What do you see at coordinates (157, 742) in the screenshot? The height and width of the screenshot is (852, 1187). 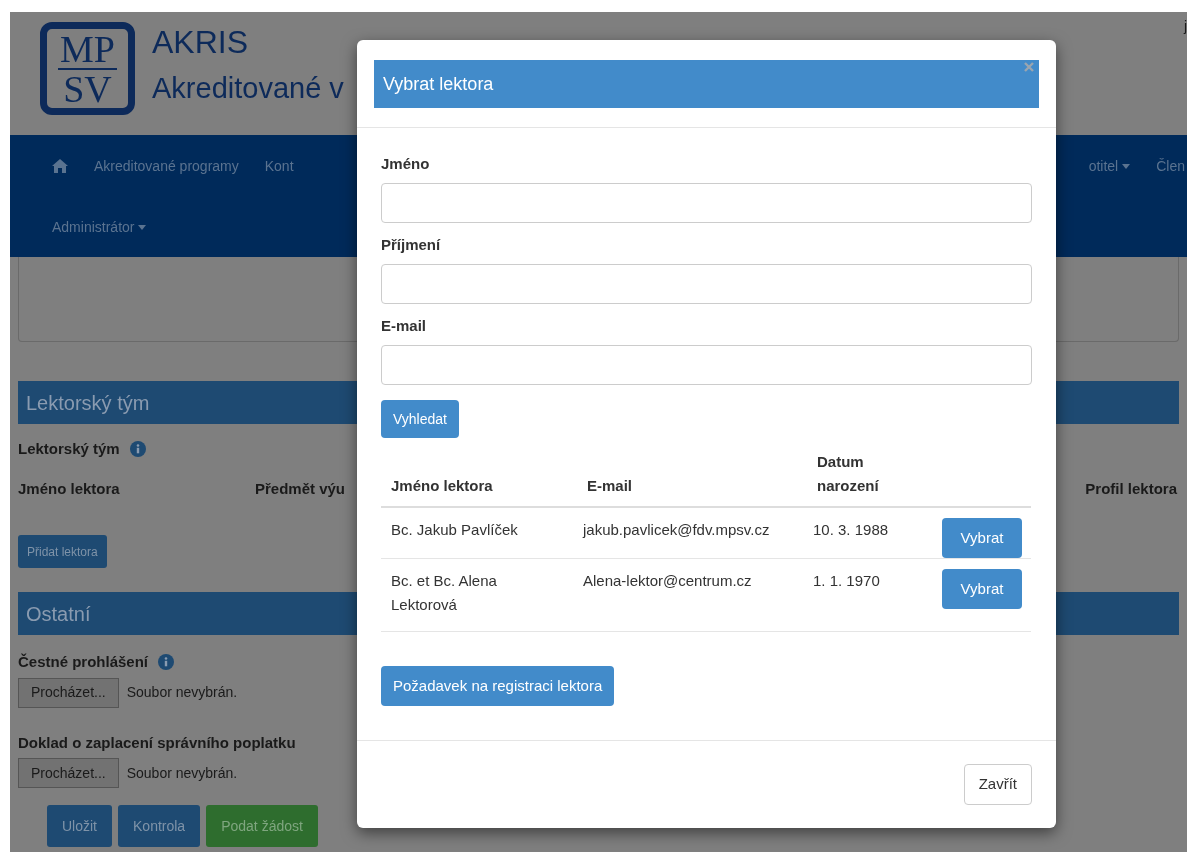 I see `field-label: Doklad o zaplacení správního poplatku` at bounding box center [157, 742].